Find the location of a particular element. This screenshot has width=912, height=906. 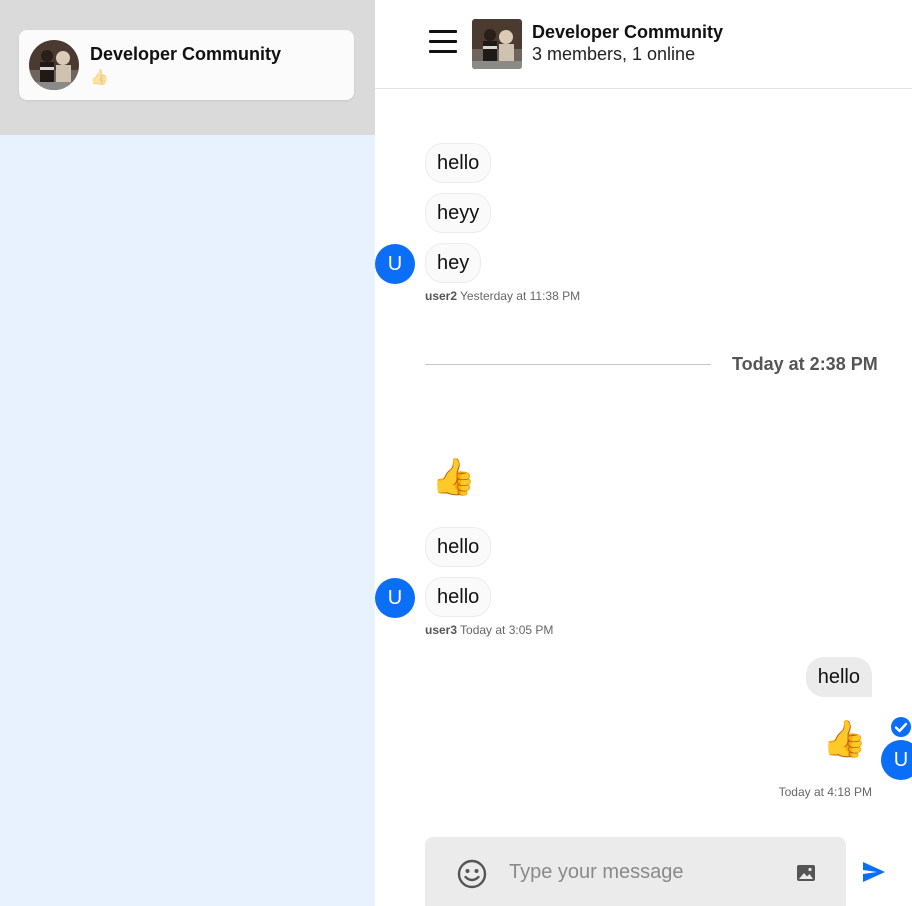

message-bubble: hey is located at coordinates (453, 263).